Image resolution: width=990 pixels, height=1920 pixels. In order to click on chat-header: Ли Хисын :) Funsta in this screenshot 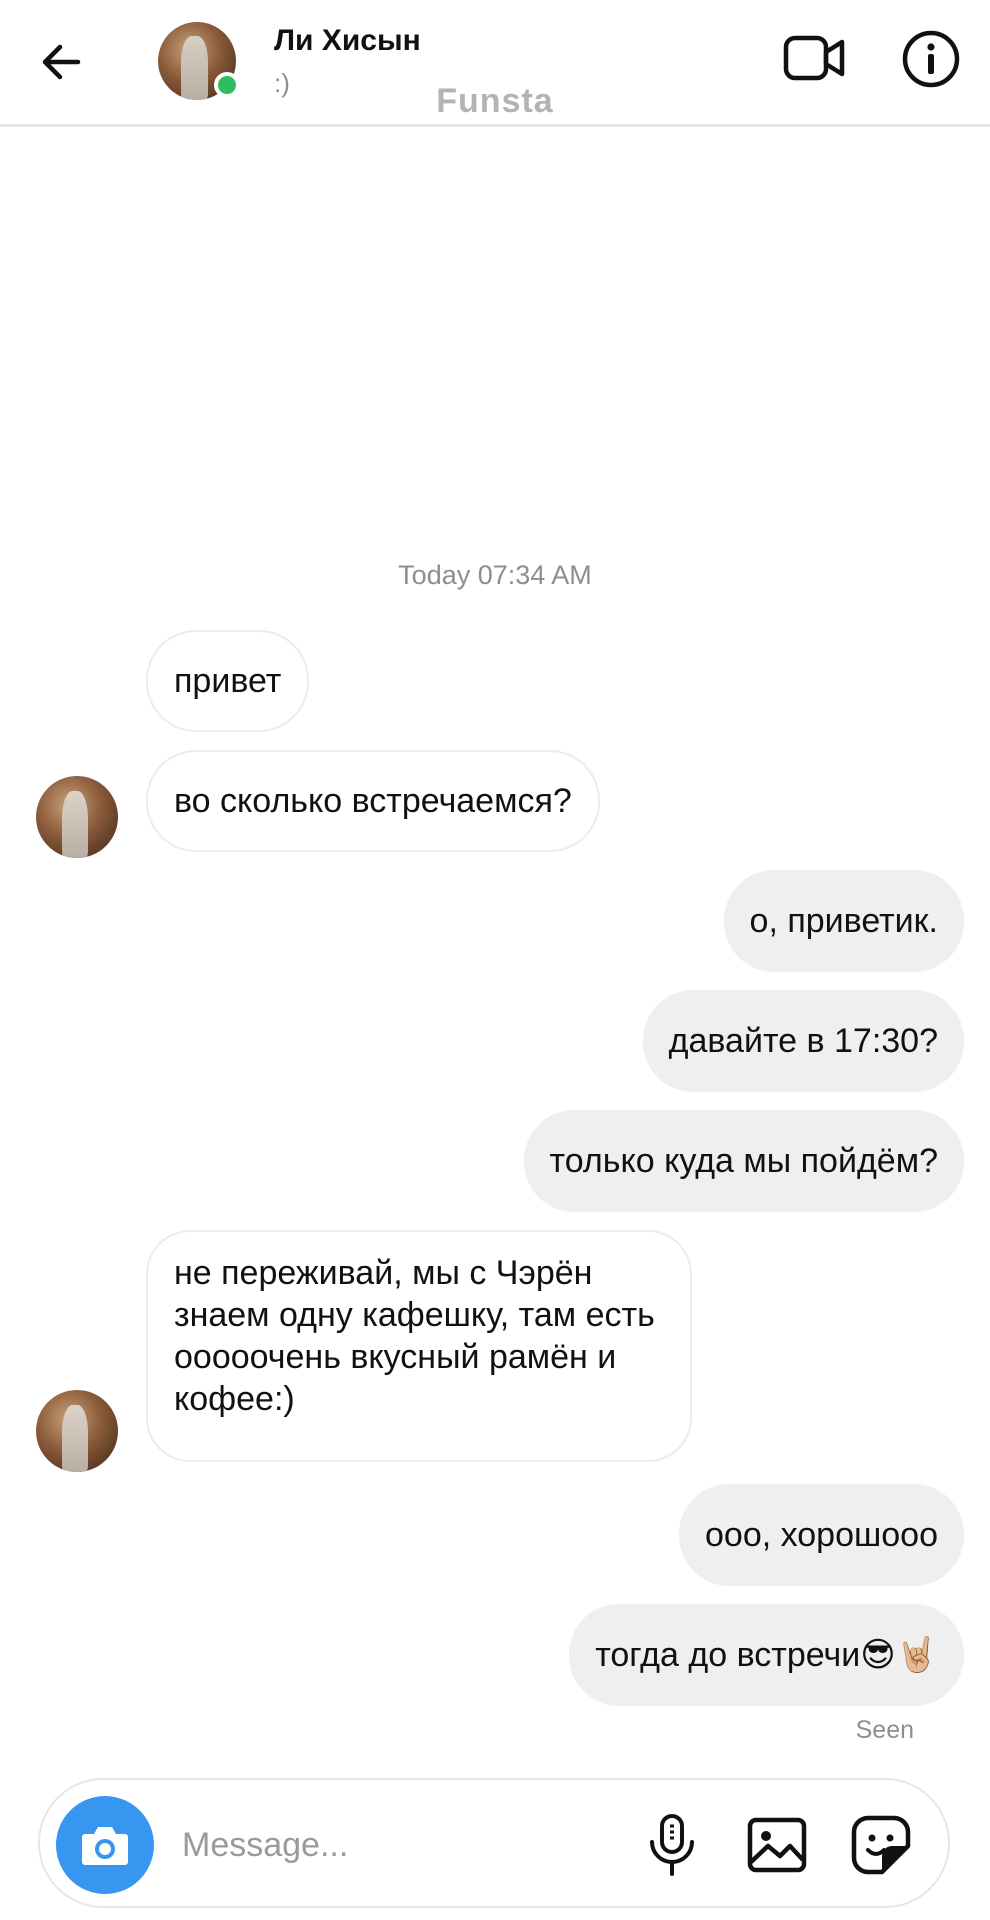, I will do `click(495, 63)`.